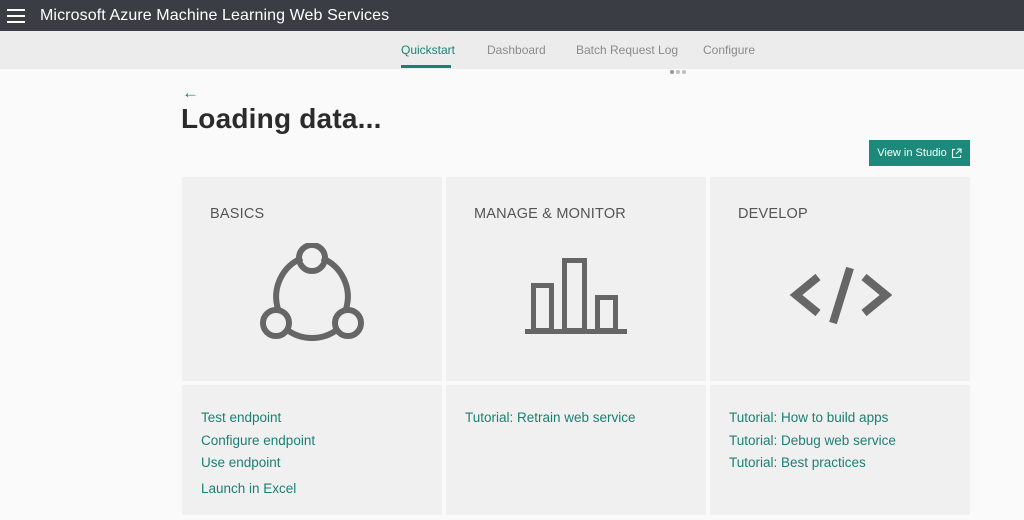 The height and width of the screenshot is (520, 1024). I want to click on hamburger-menu-icon, so click(16, 15).